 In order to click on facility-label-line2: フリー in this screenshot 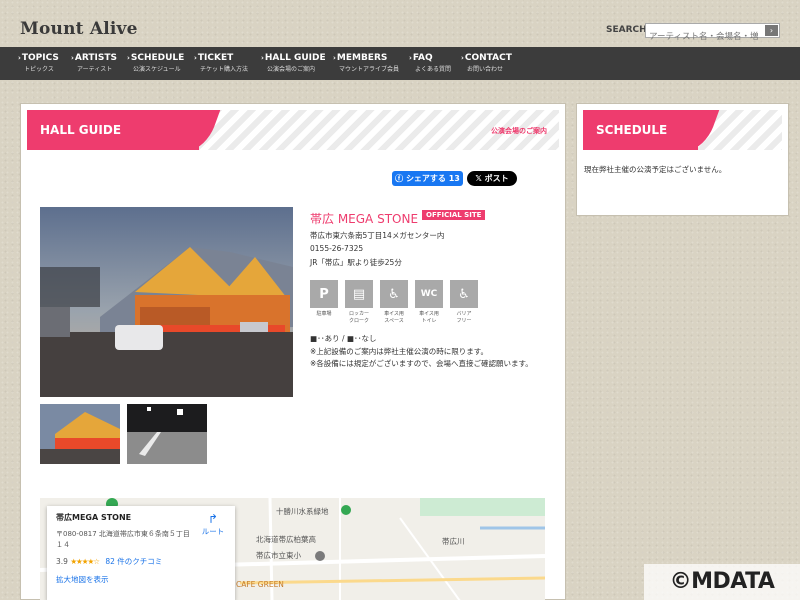, I will do `click(464, 321)`.